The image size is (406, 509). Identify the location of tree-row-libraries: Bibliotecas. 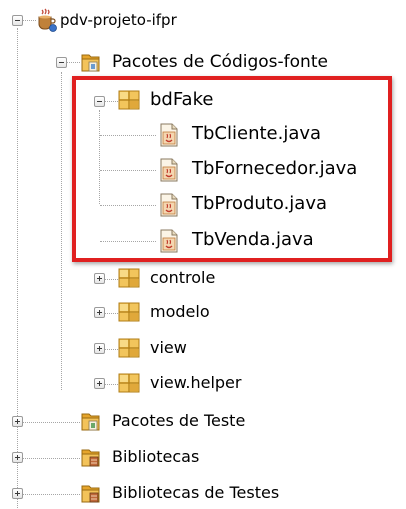
(150, 458).